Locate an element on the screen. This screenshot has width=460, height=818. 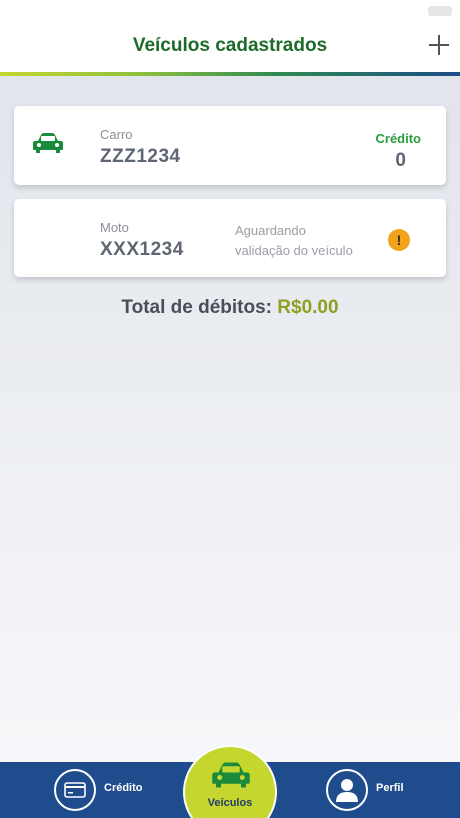
add-vehicle-button is located at coordinates (439, 45).